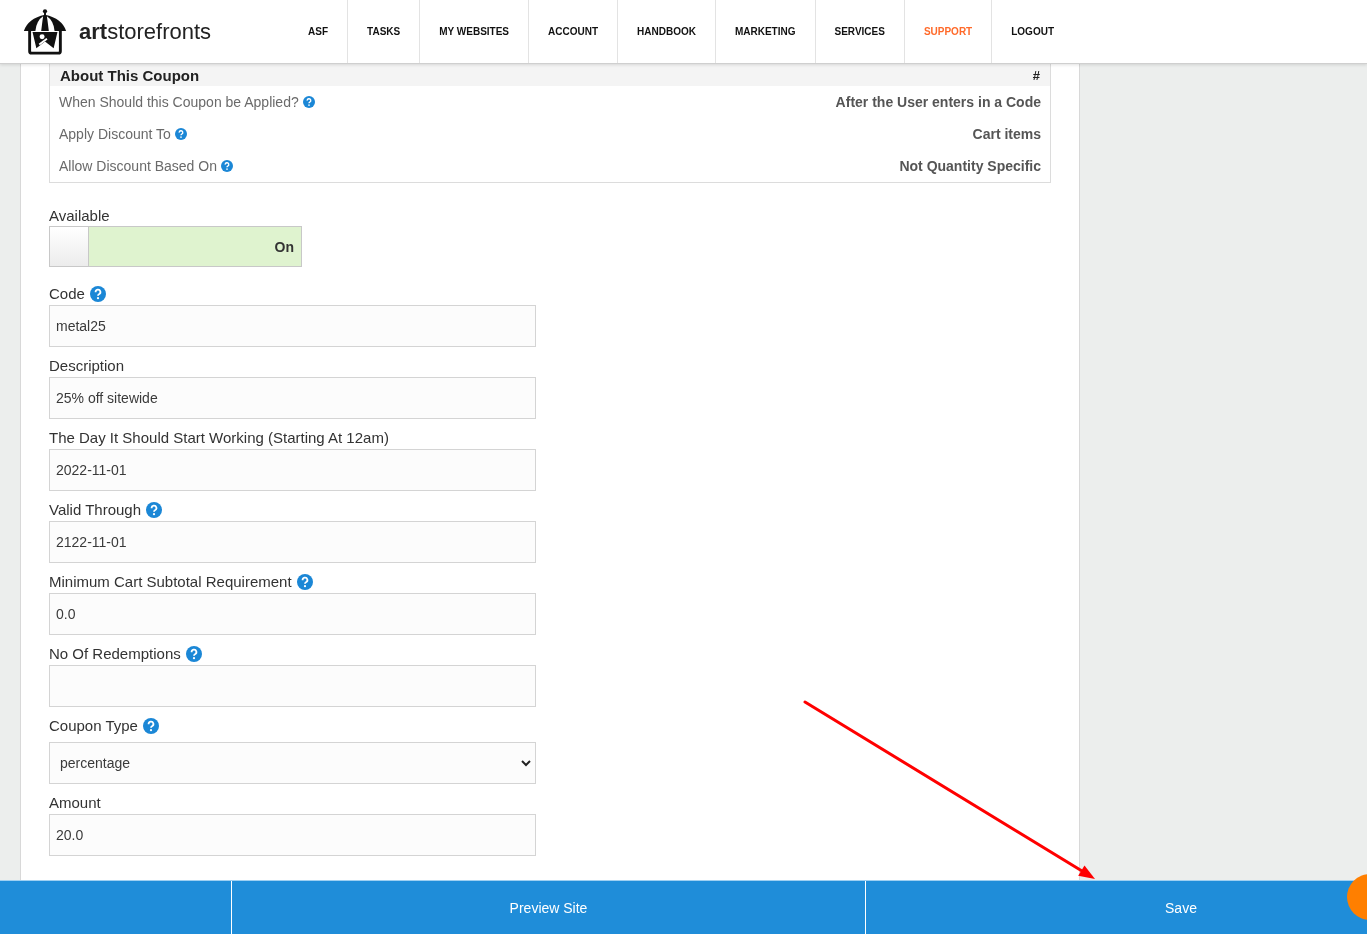 This screenshot has width=1367, height=934. Describe the element at coordinates (1036, 75) in the screenshot. I see `column-heading: #` at that location.